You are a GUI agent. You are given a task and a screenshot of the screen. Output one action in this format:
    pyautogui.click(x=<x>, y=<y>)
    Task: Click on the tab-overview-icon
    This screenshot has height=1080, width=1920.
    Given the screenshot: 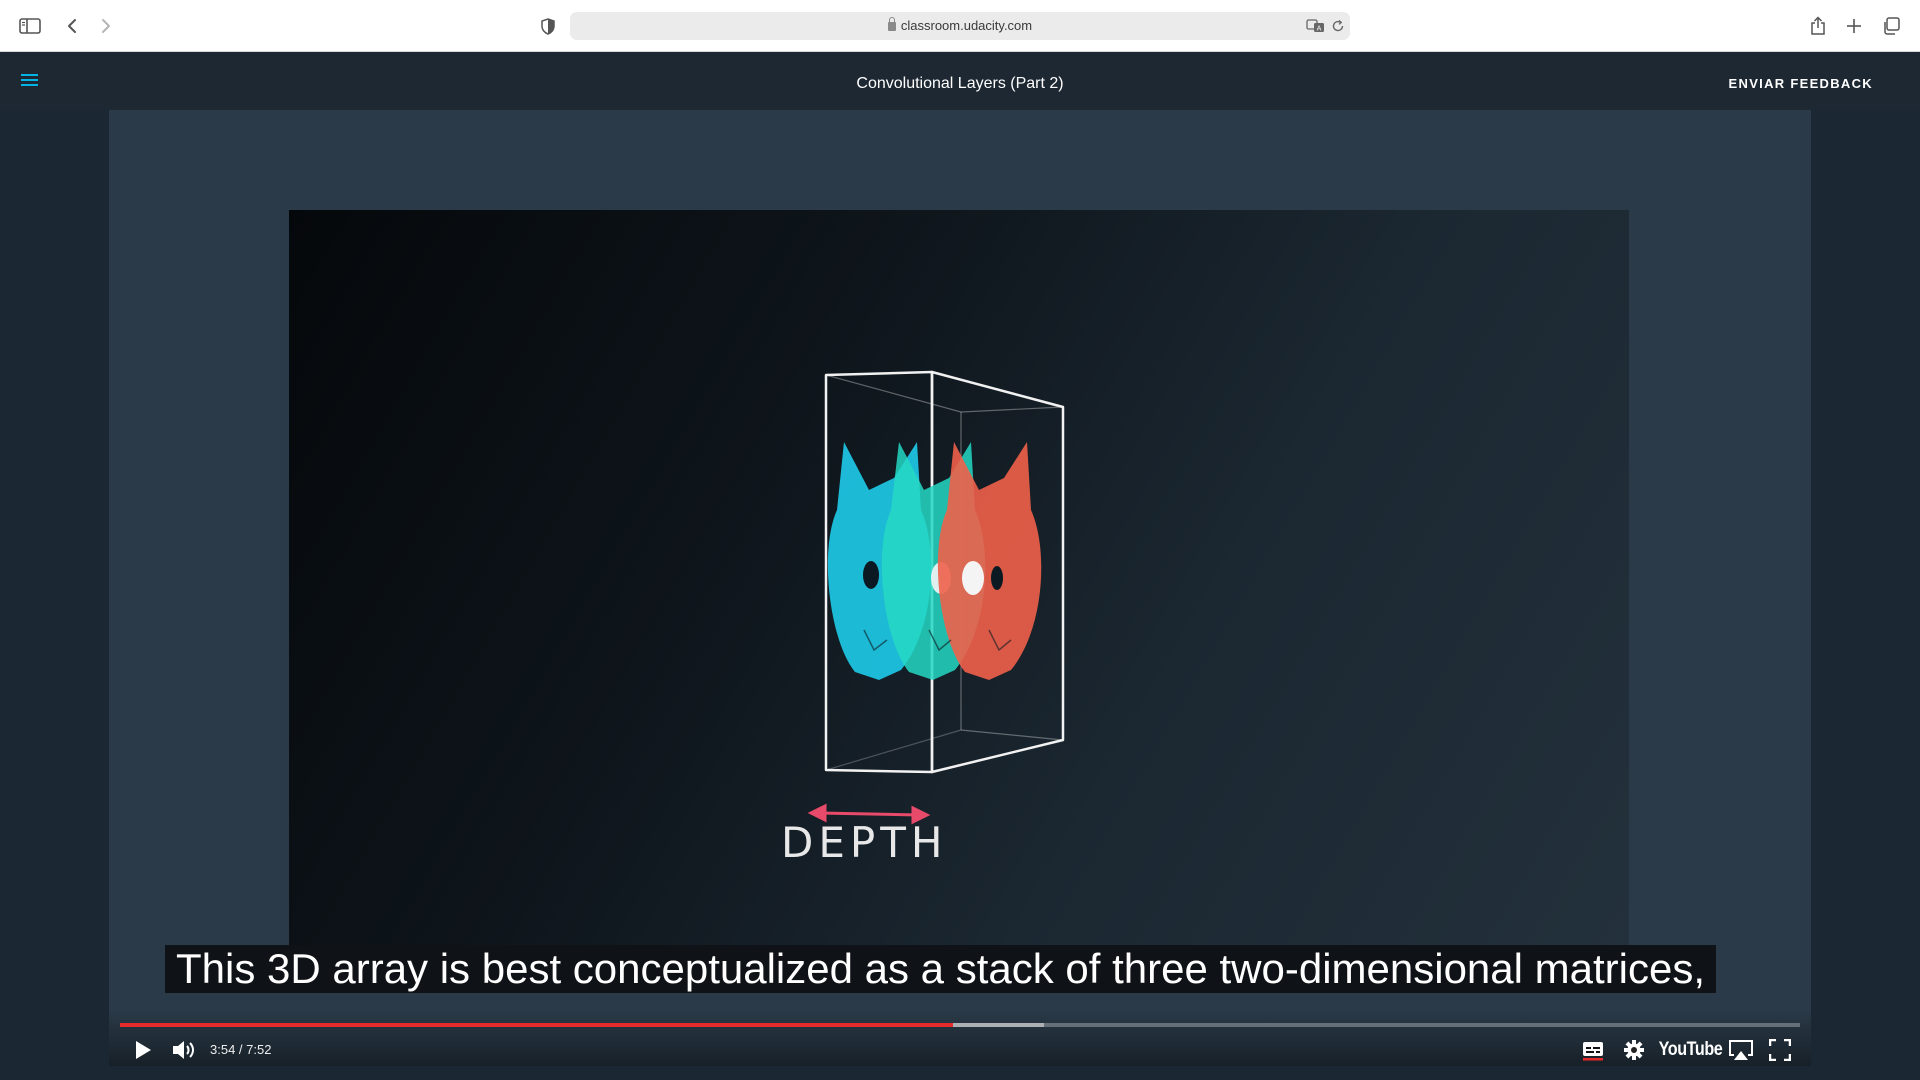 What is the action you would take?
    pyautogui.click(x=1891, y=26)
    